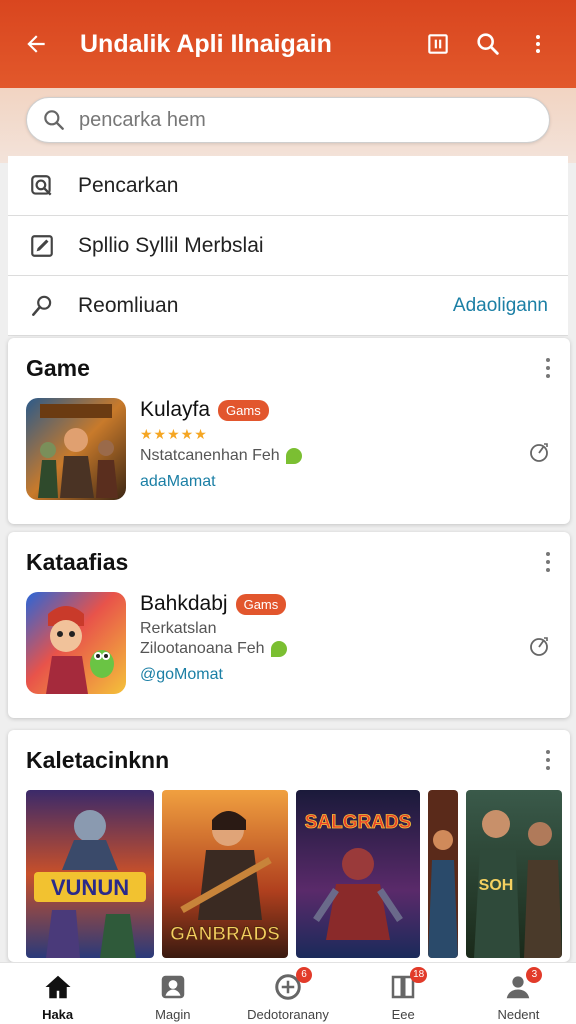 The width and height of the screenshot is (576, 1024). Describe the element at coordinates (403, 1014) in the screenshot. I see `nav-label: Eee` at that location.